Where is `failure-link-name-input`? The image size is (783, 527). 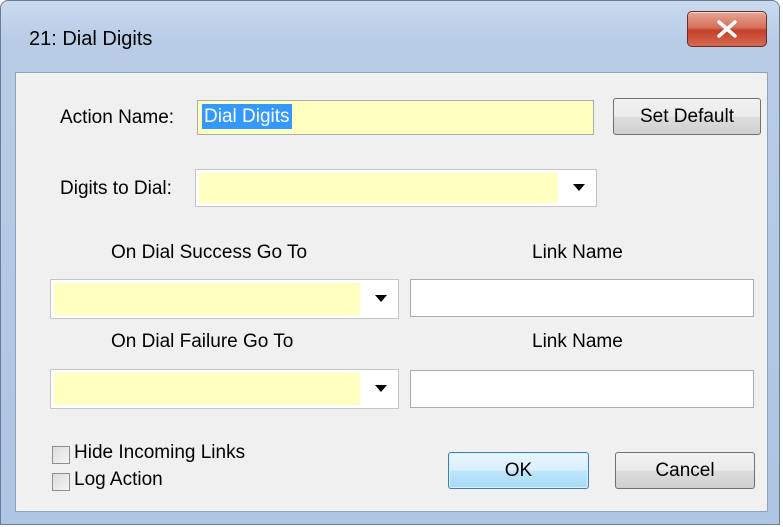 failure-link-name-input is located at coordinates (582, 389).